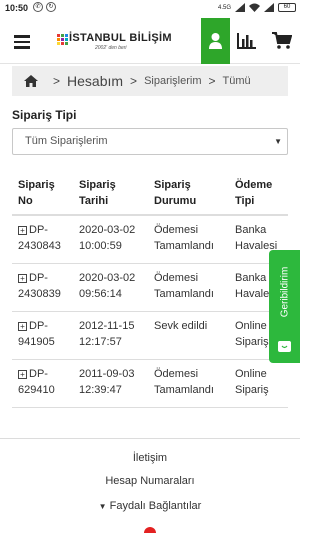  Describe the element at coordinates (150, 481) in the screenshot. I see `footer-link-bank-accounts: Hesap Numaraları` at that location.